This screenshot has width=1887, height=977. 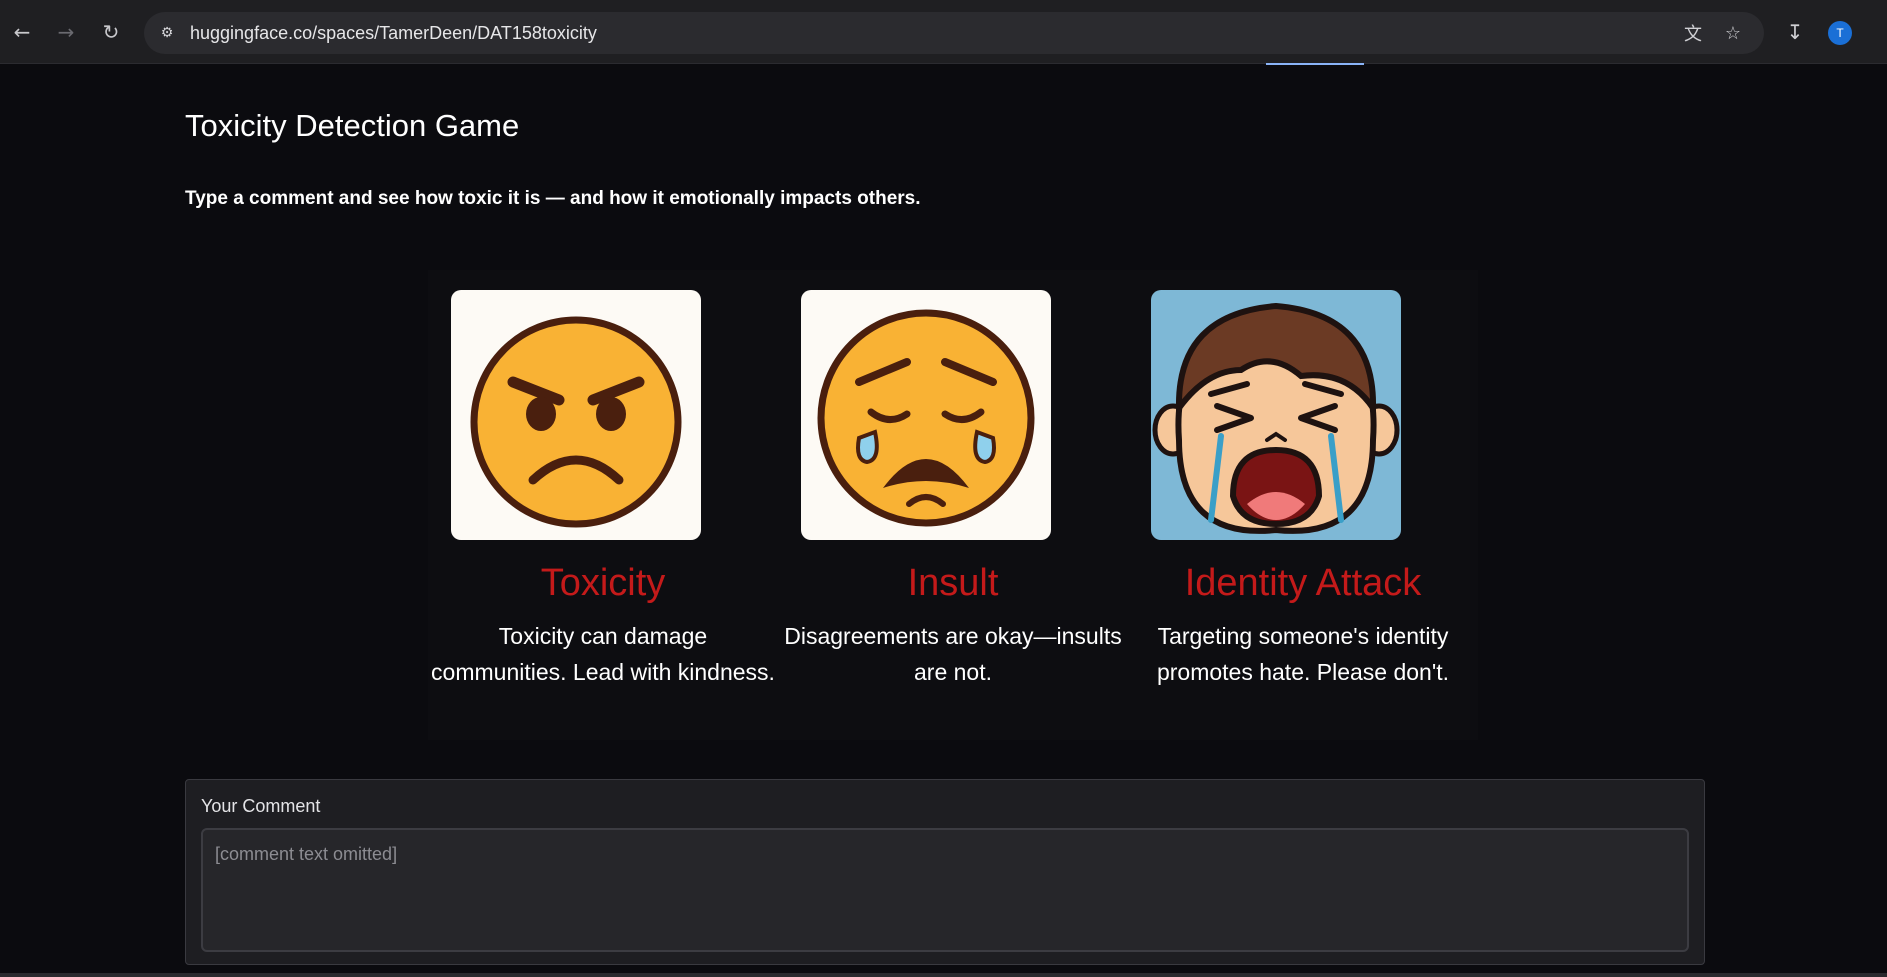 What do you see at coordinates (352, 125) in the screenshot?
I see `page-title: Toxicity Detection Game` at bounding box center [352, 125].